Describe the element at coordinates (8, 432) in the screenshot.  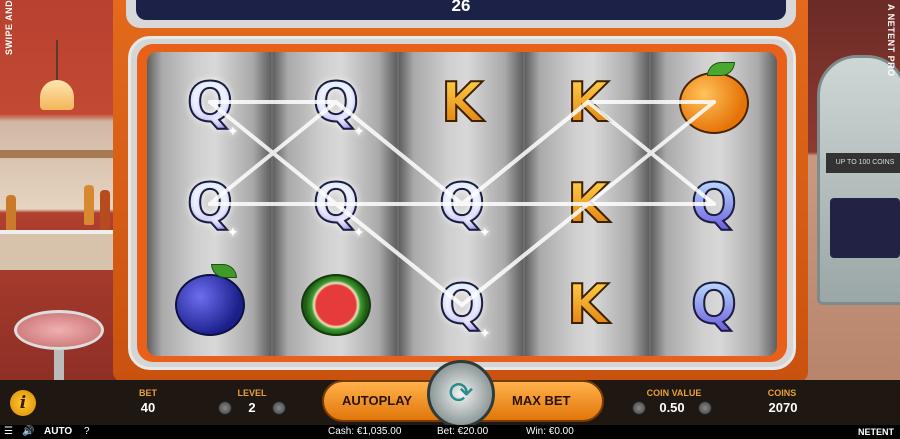
I see `menu-icon: ☰` at that location.